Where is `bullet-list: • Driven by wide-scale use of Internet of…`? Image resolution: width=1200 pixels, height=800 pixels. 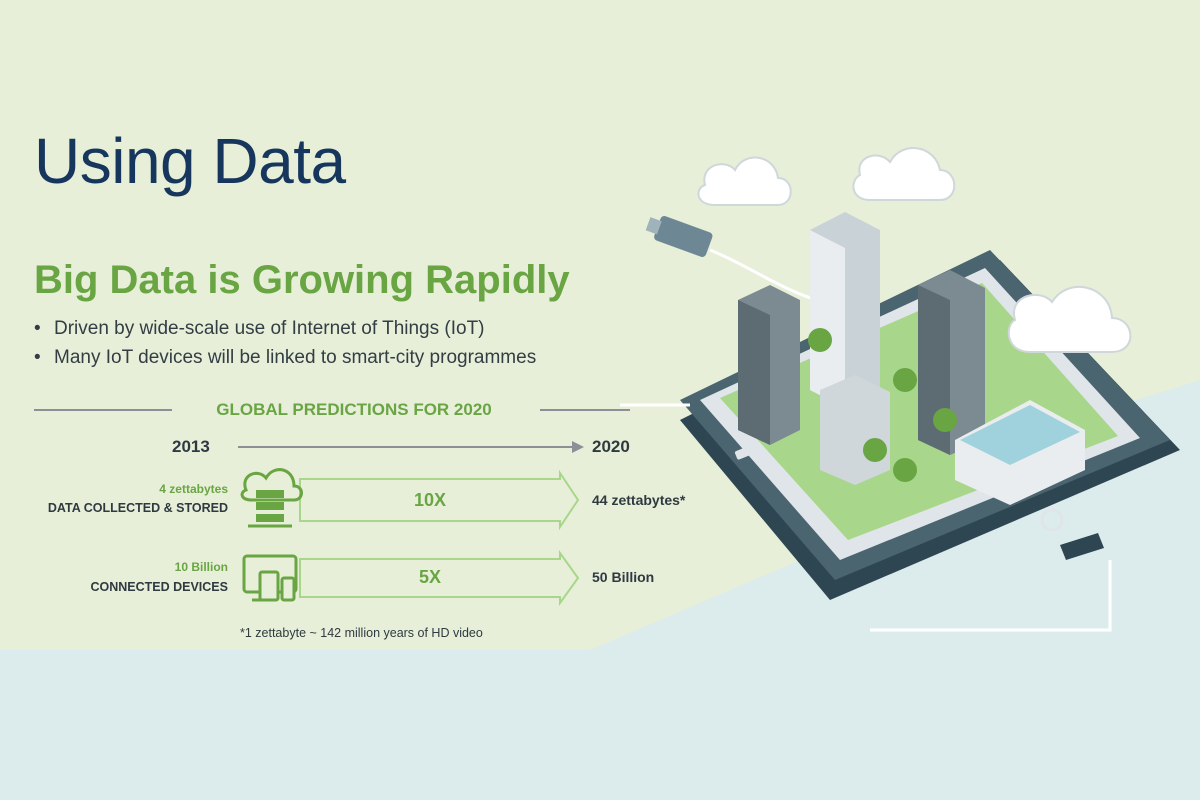 bullet-list: • Driven by wide-scale use of Internet of… is located at coordinates (285, 347).